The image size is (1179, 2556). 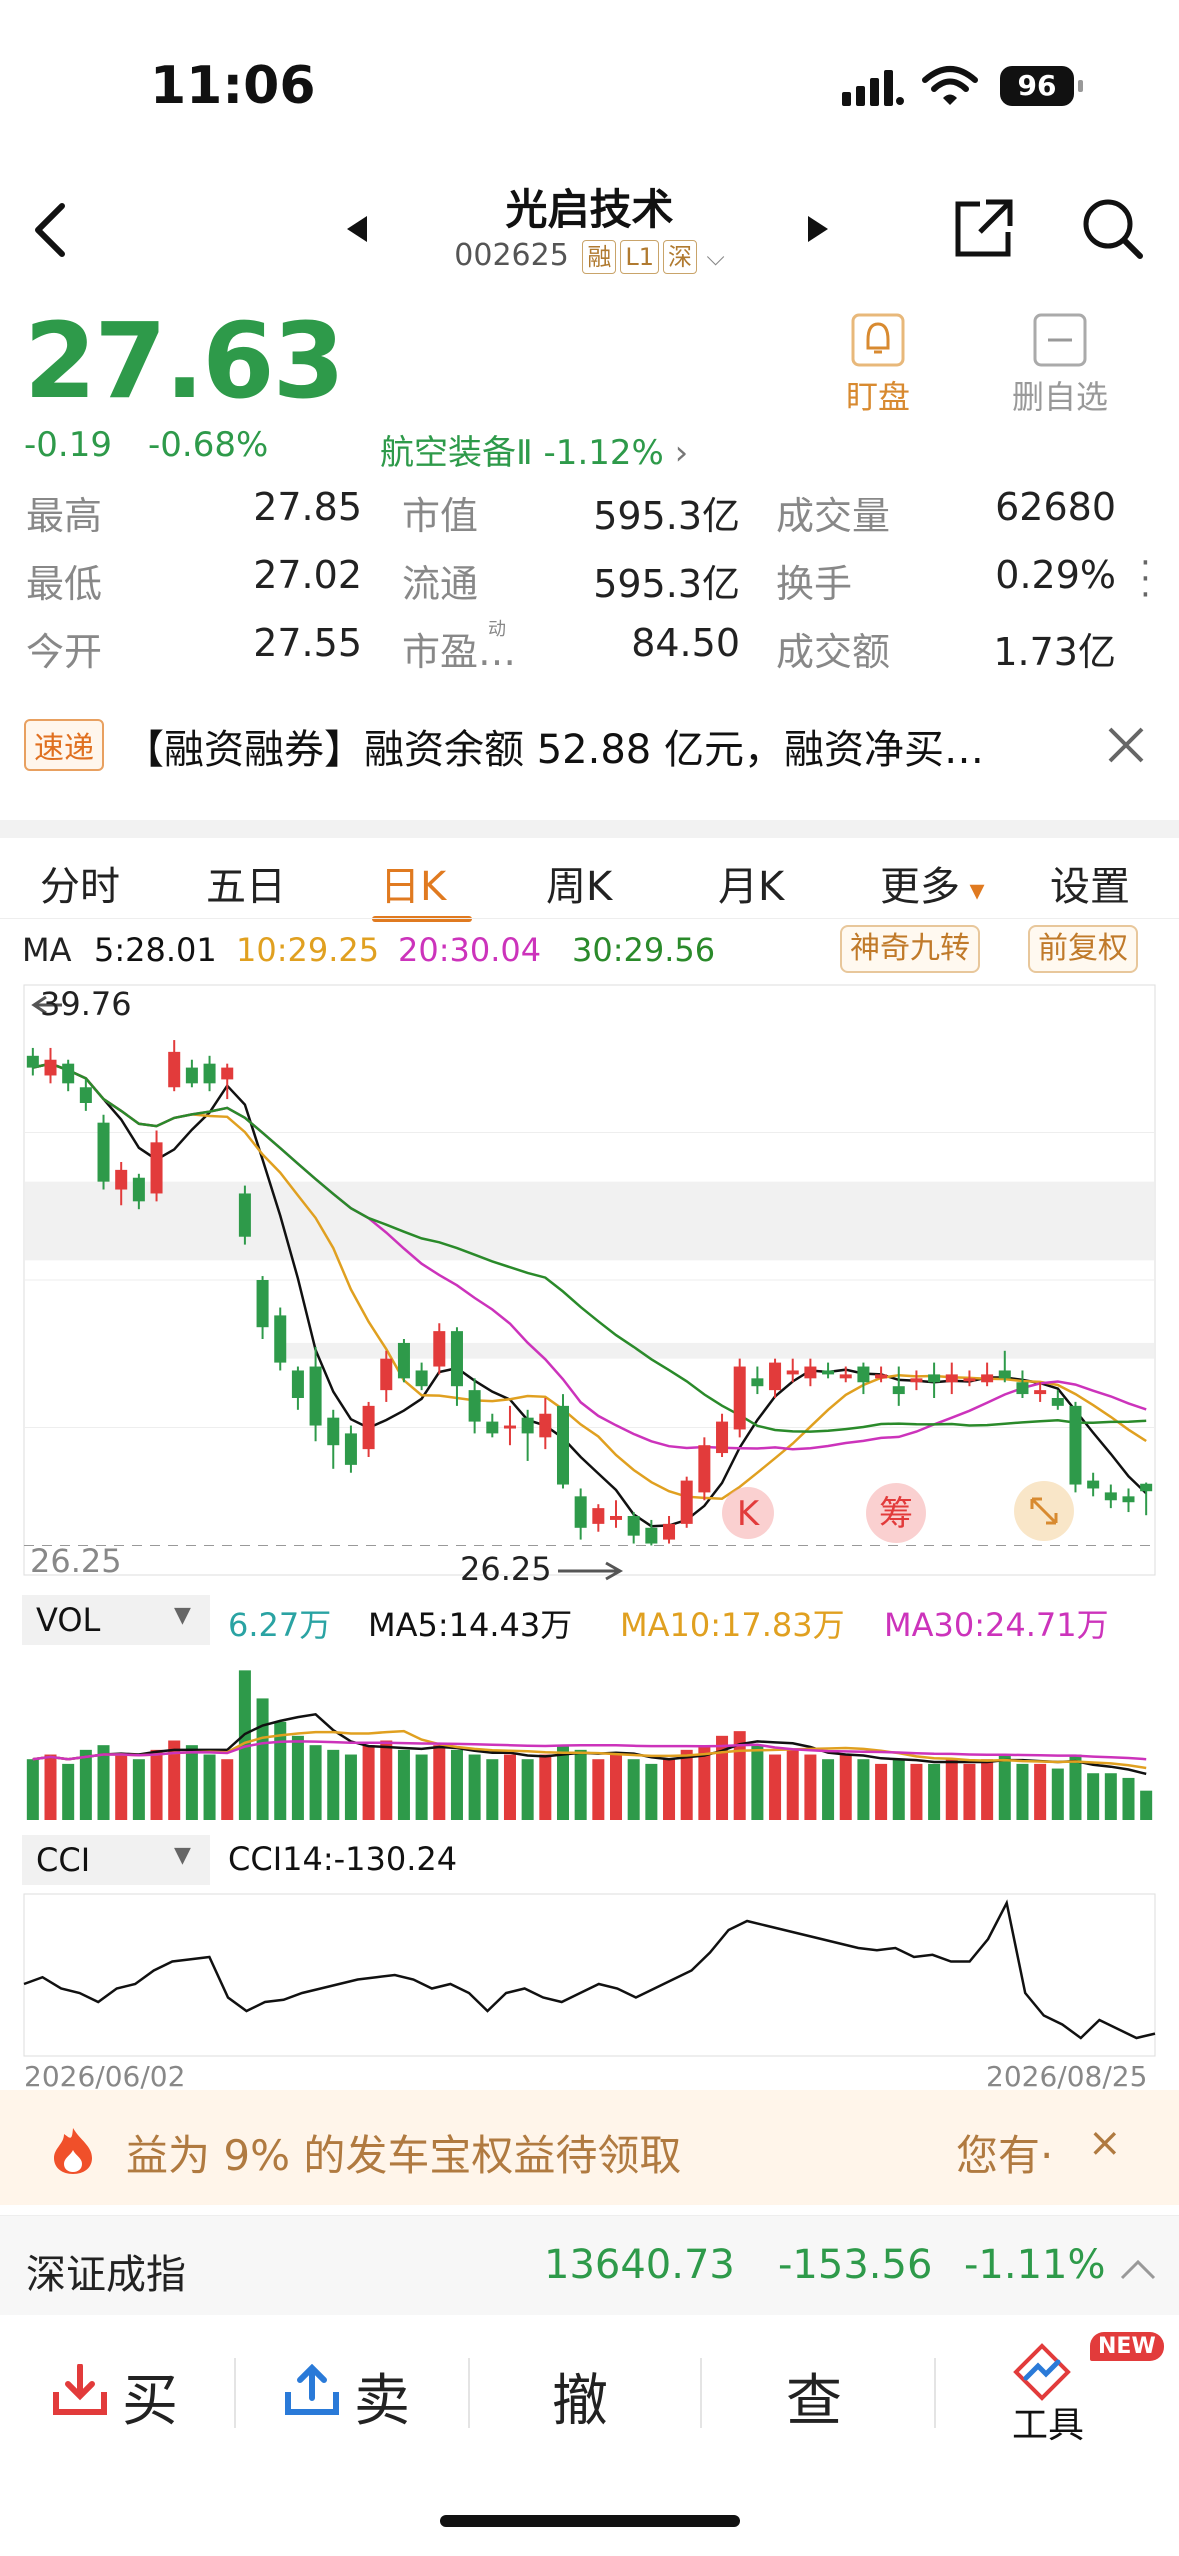 I want to click on sell-label: 卖, so click(x=382, y=2401).